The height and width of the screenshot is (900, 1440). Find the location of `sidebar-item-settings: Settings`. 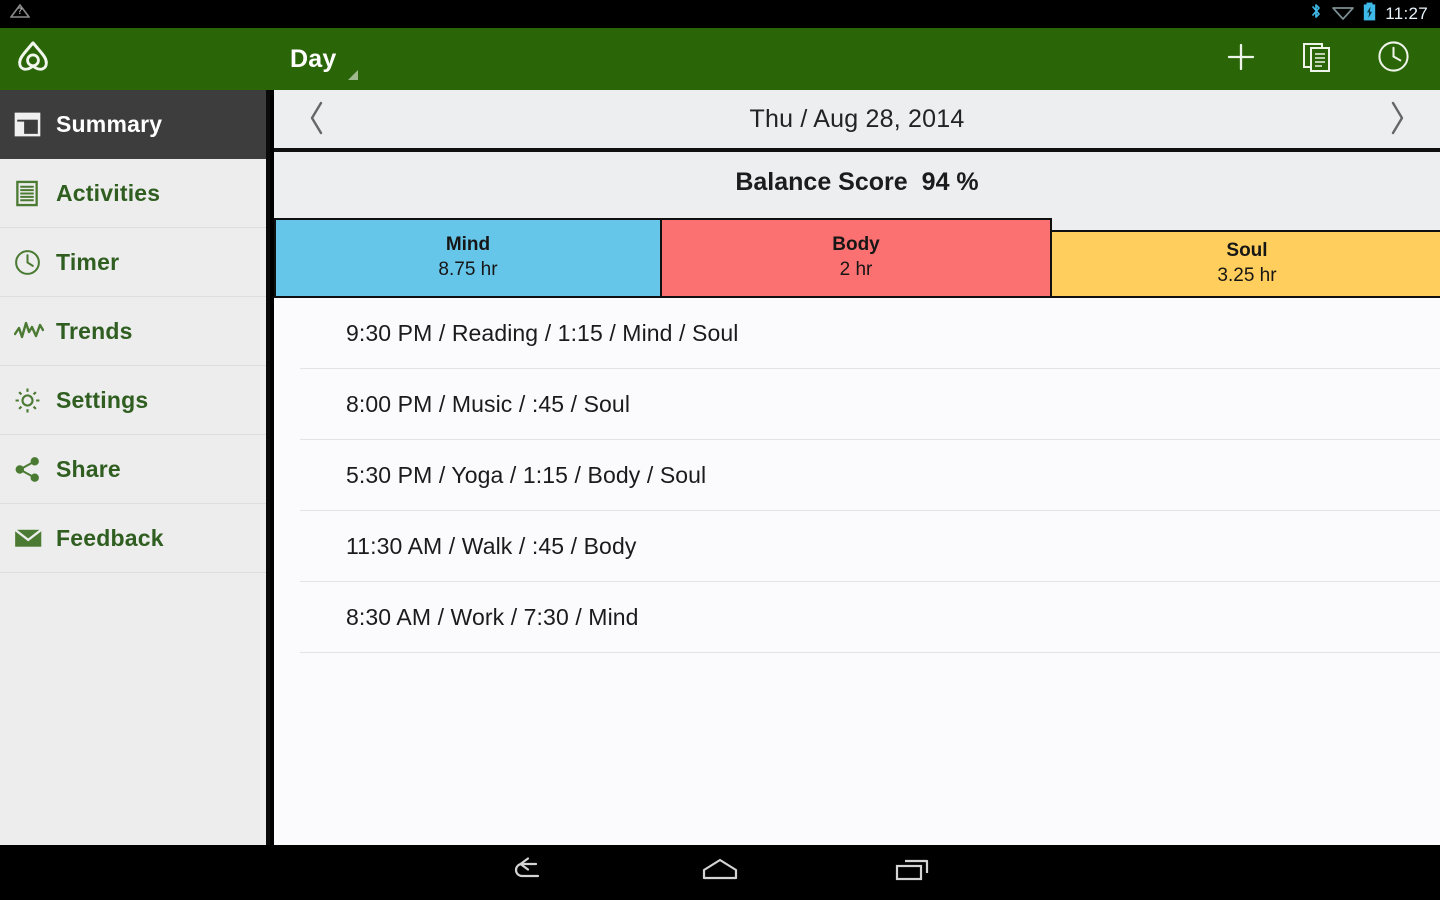

sidebar-item-settings: Settings is located at coordinates (133, 400).